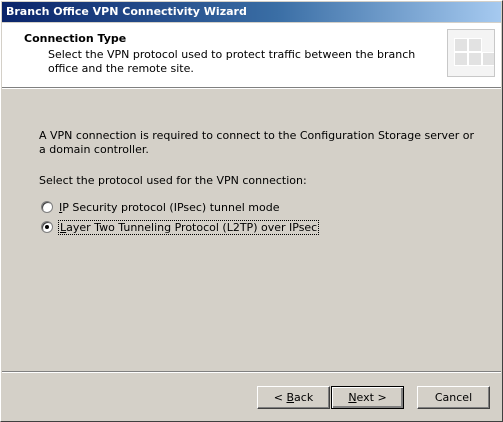 This screenshot has width=503, height=422. What do you see at coordinates (126, 11) in the screenshot?
I see `window-title: Branch Office VPN Connectivity Wizard` at bounding box center [126, 11].